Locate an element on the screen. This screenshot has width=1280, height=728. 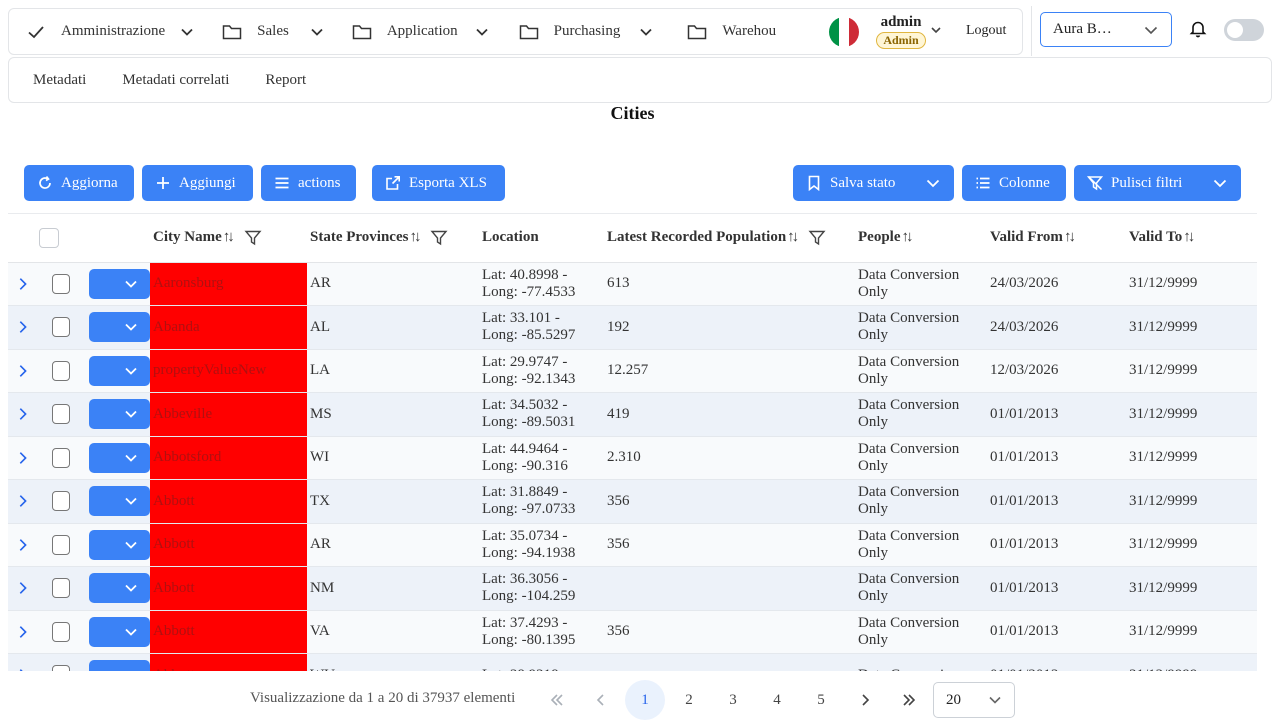
page-size-select: 20 is located at coordinates (974, 700).